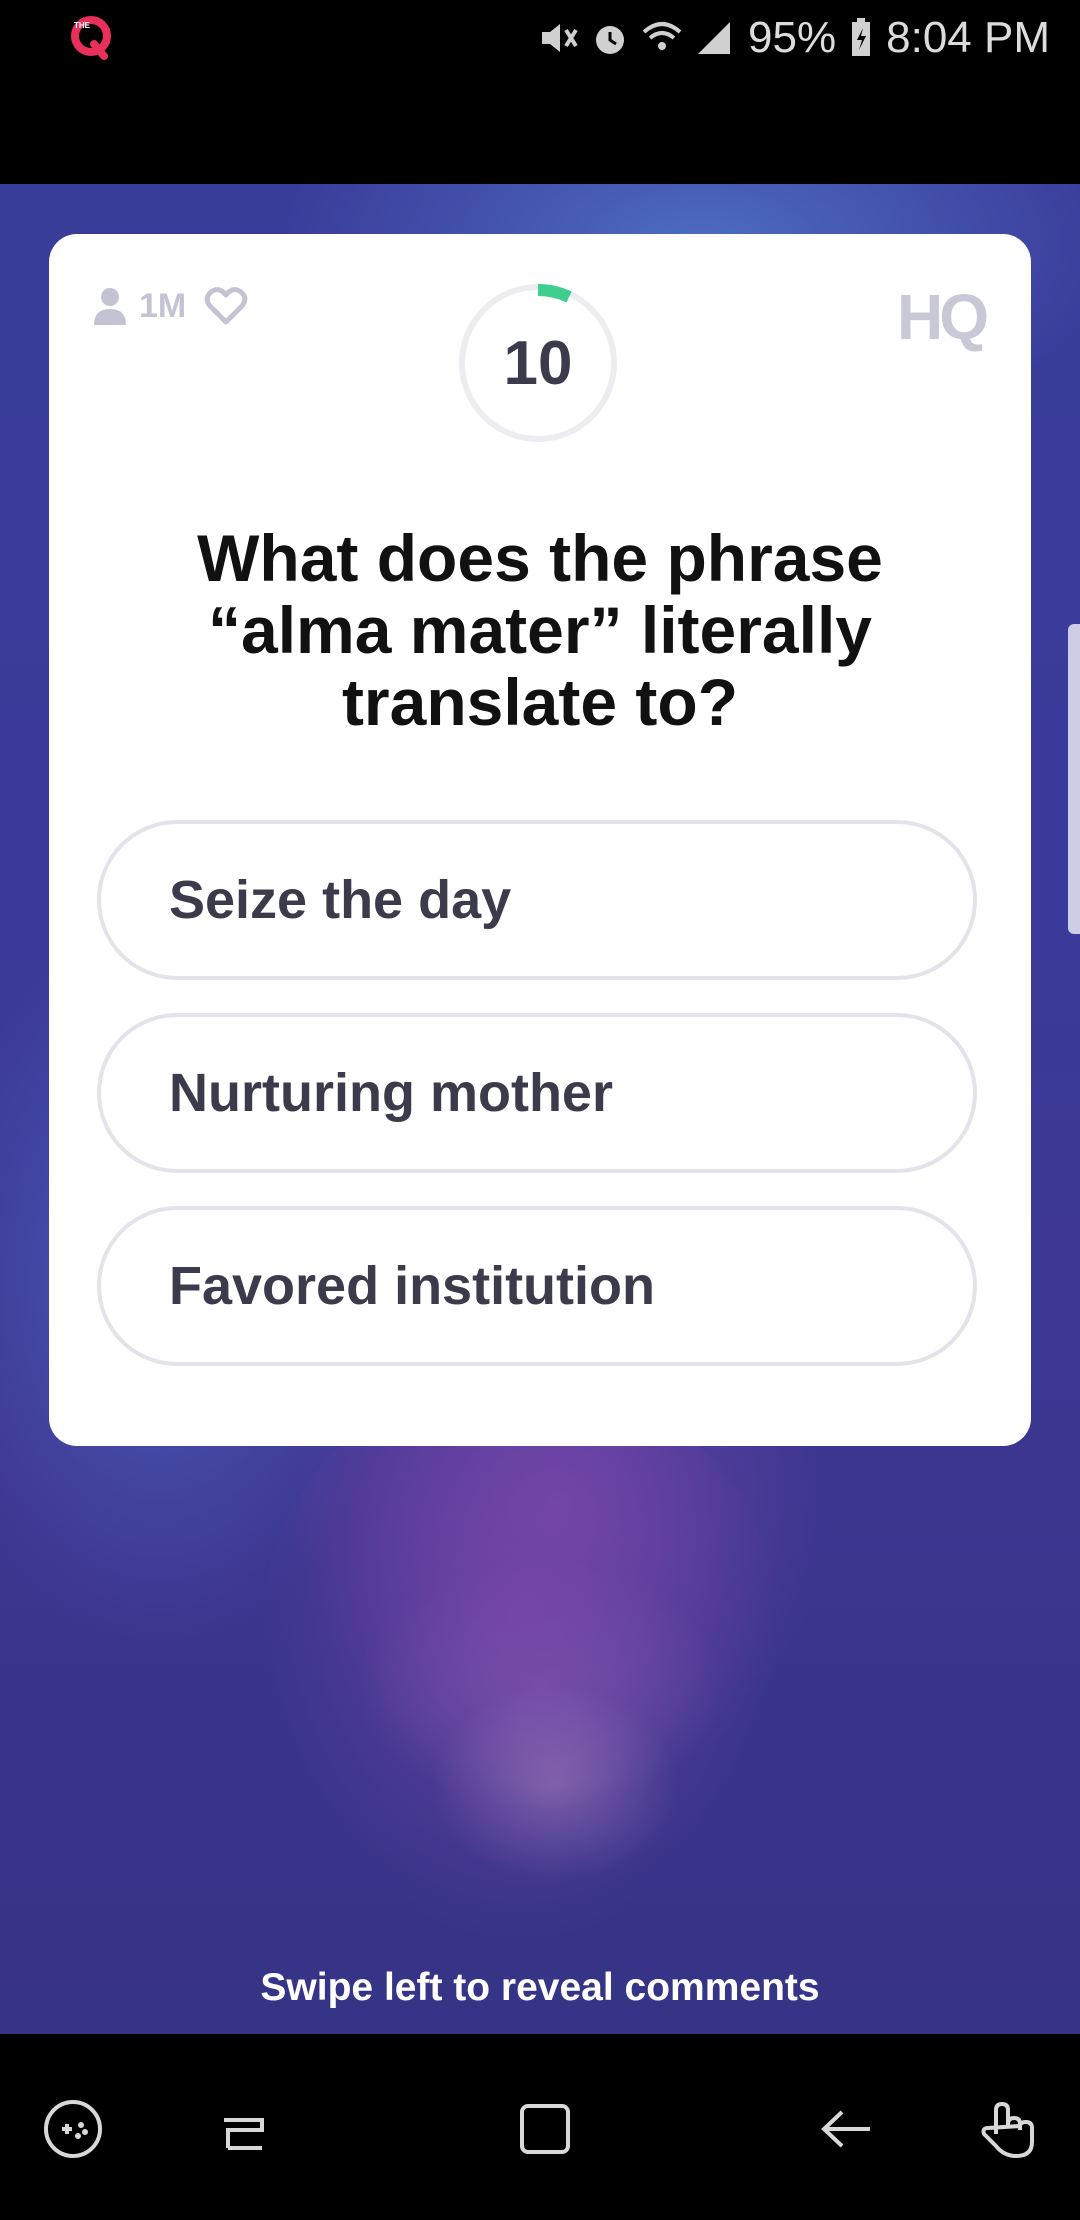 This screenshot has height=2220, width=1080. What do you see at coordinates (540, 1987) in the screenshot?
I see `swipe-hint: Swipe left to reveal comments` at bounding box center [540, 1987].